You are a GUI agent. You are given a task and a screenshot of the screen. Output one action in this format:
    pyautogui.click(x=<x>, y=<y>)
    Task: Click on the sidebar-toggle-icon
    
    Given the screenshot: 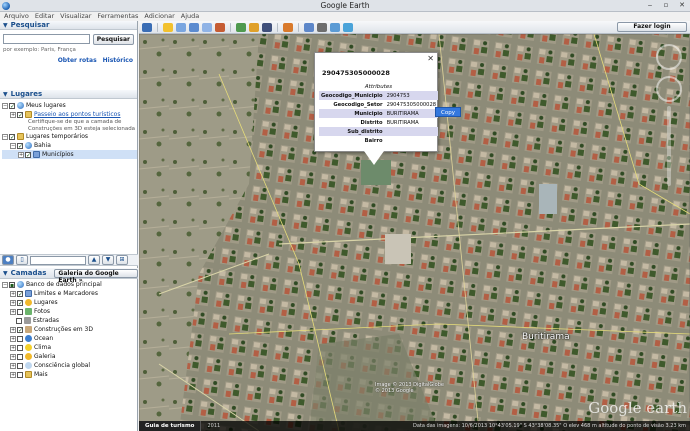 What is the action you would take?
    pyautogui.click(x=147, y=27)
    